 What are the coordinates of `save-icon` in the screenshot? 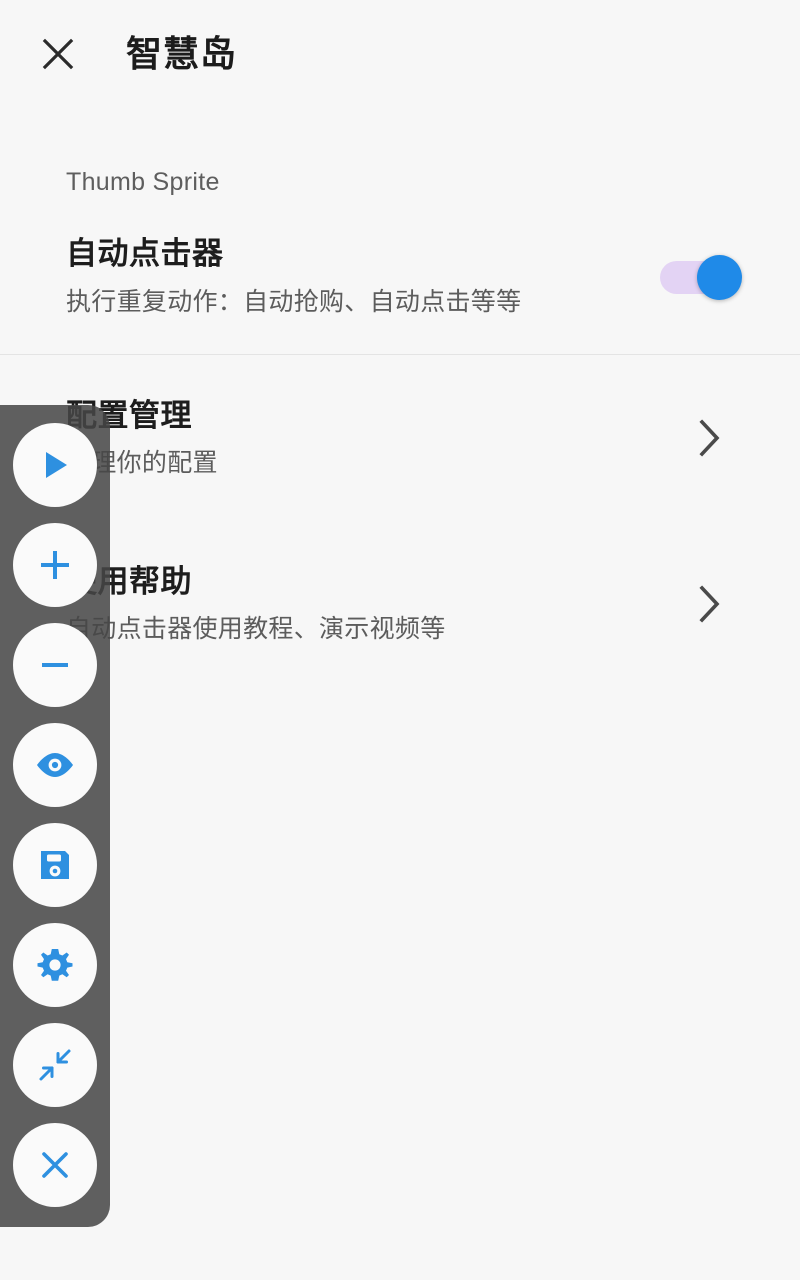 It's located at (55, 865).